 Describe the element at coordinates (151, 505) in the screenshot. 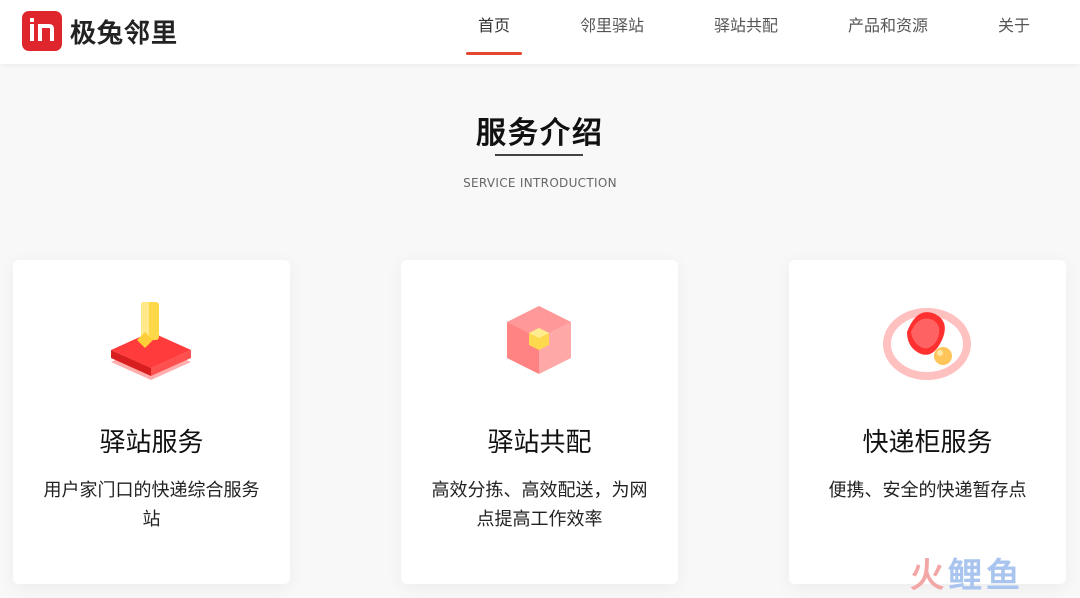

I see `card-description: 用户家门口的快递综合服务站` at that location.